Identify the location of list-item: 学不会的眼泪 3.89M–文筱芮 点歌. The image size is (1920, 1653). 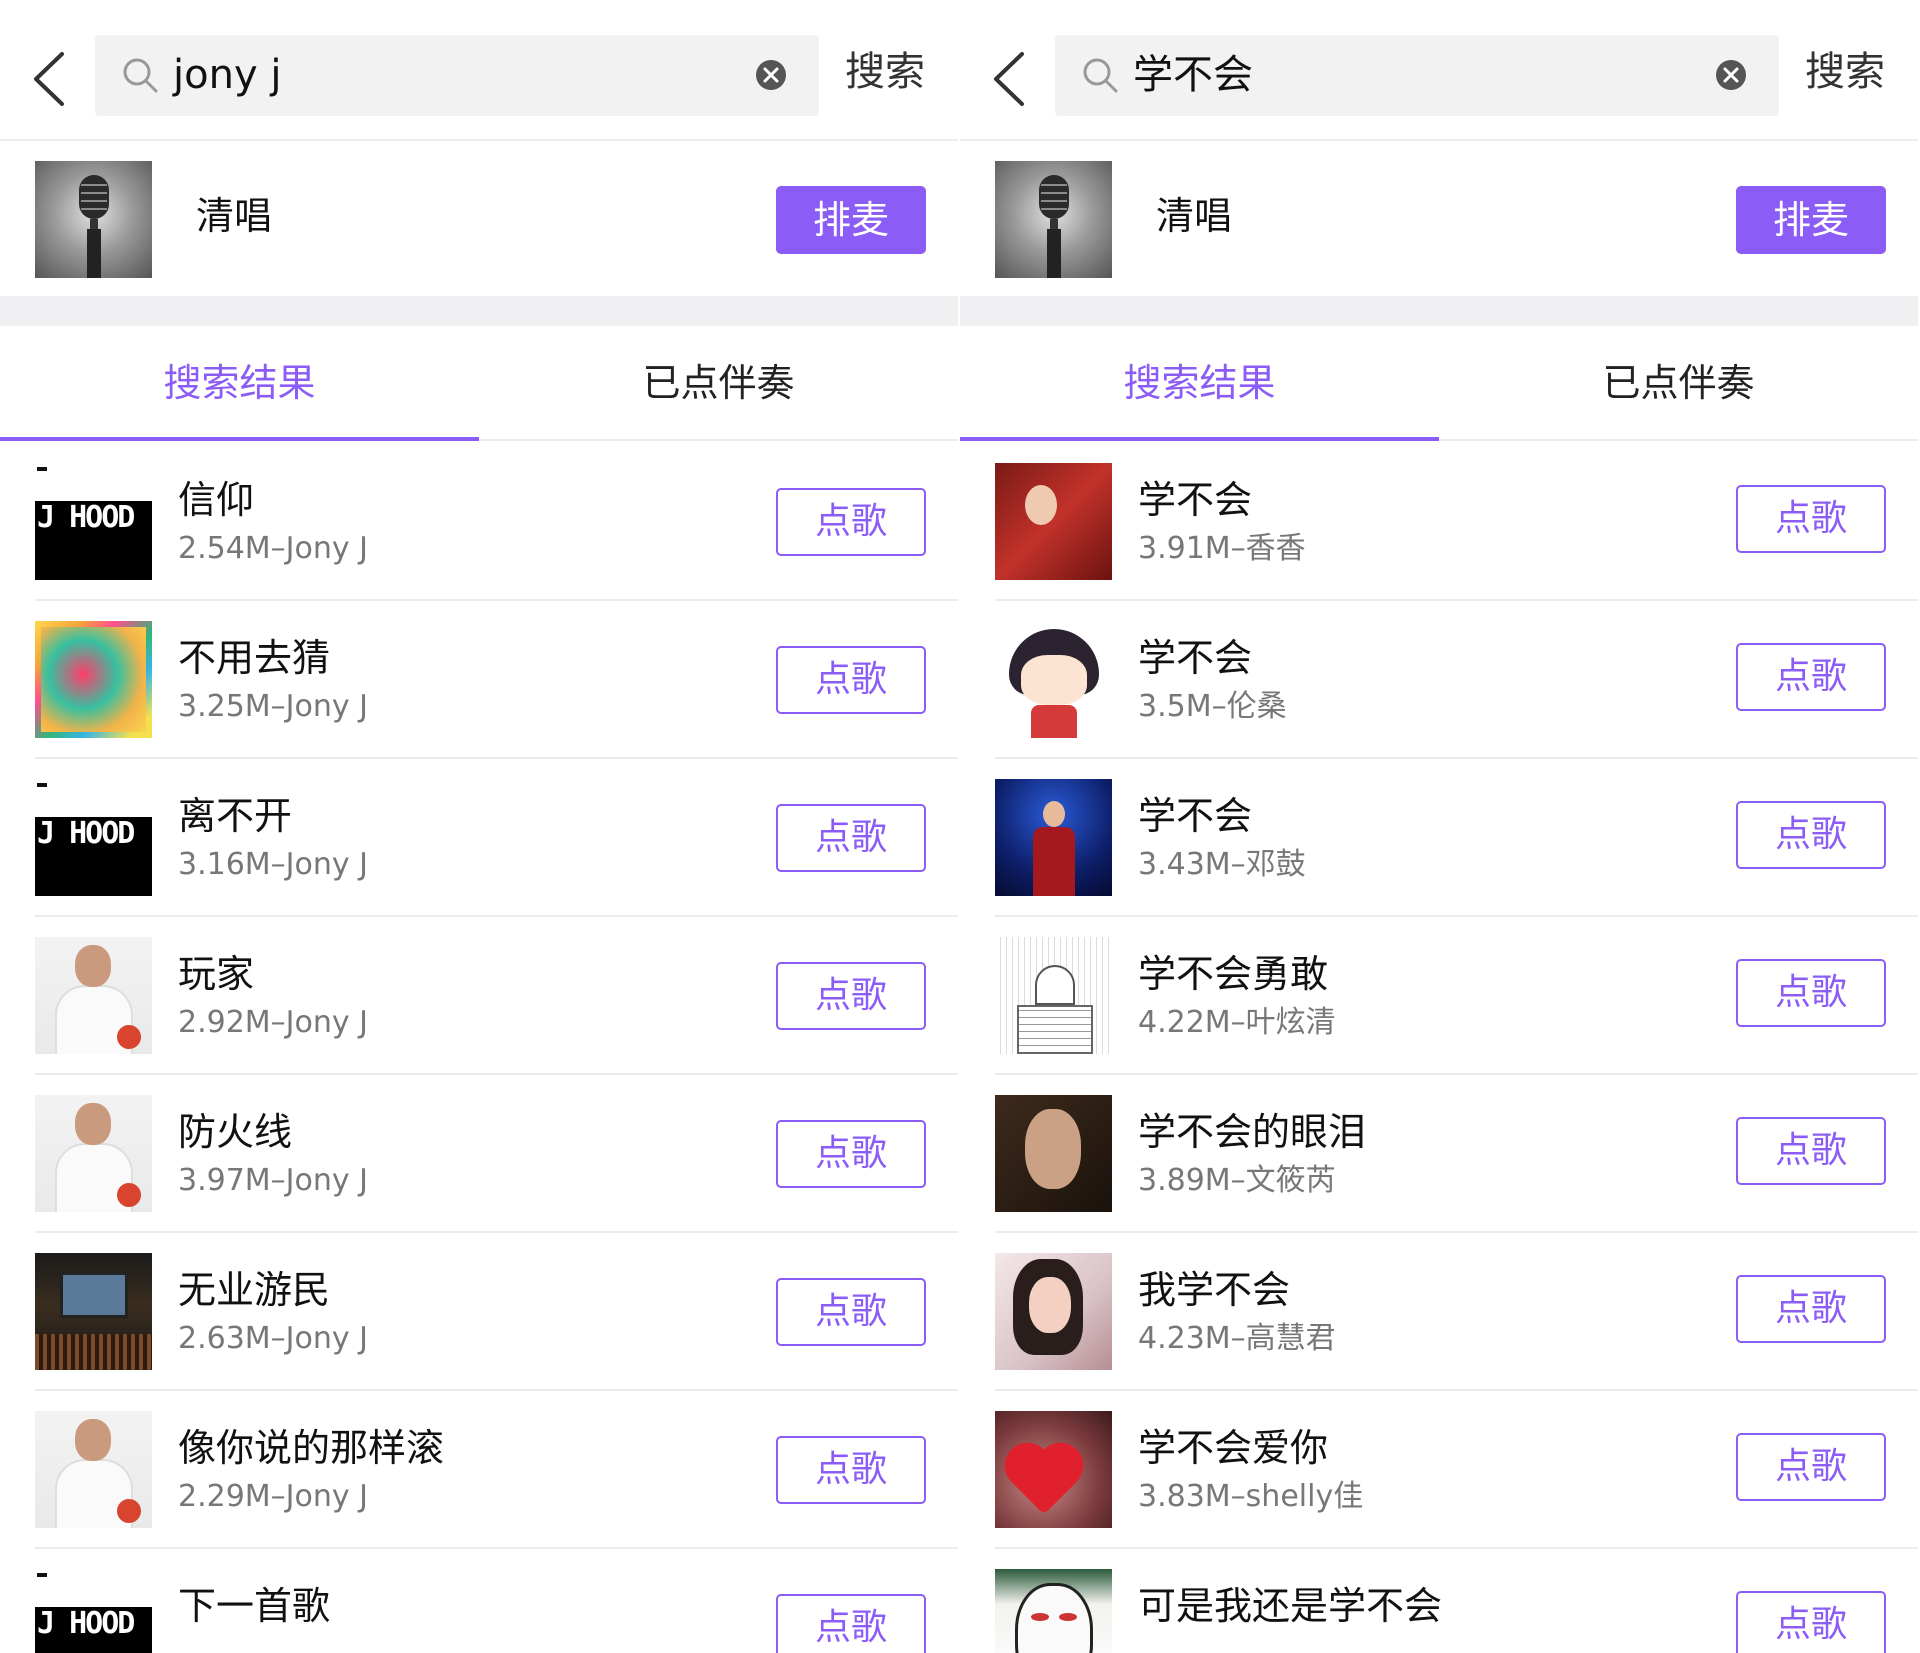
(1439, 1154).